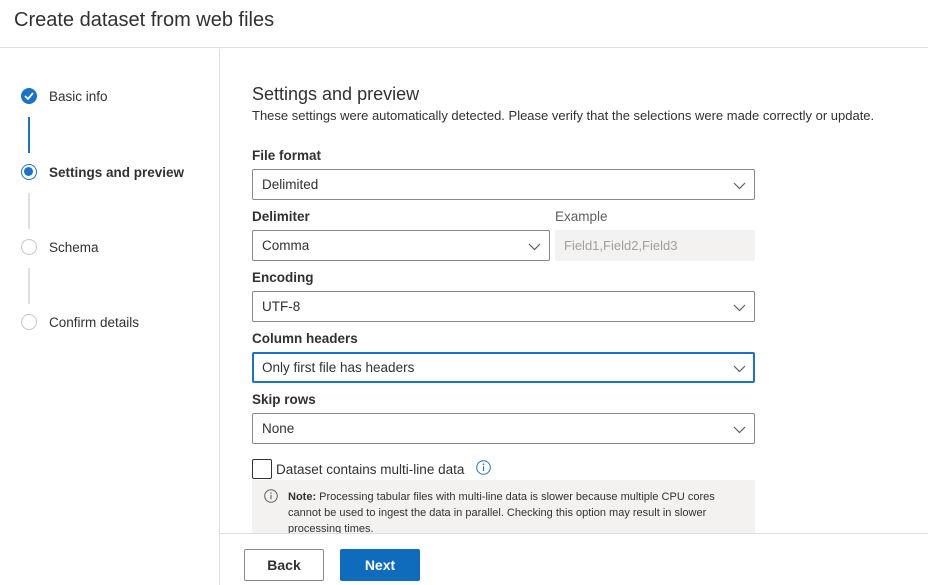 Image resolution: width=928 pixels, height=585 pixels. What do you see at coordinates (74, 247) in the screenshot?
I see `step-label: Schema` at bounding box center [74, 247].